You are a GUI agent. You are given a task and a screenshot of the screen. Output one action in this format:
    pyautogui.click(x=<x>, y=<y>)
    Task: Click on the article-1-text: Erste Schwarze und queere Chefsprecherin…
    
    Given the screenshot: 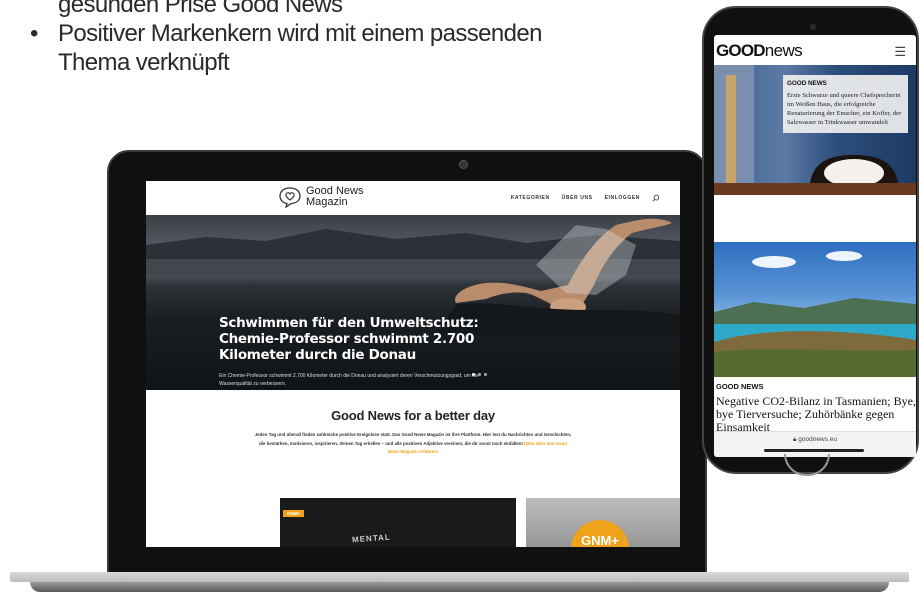 What is the action you would take?
    pyautogui.click(x=845, y=109)
    